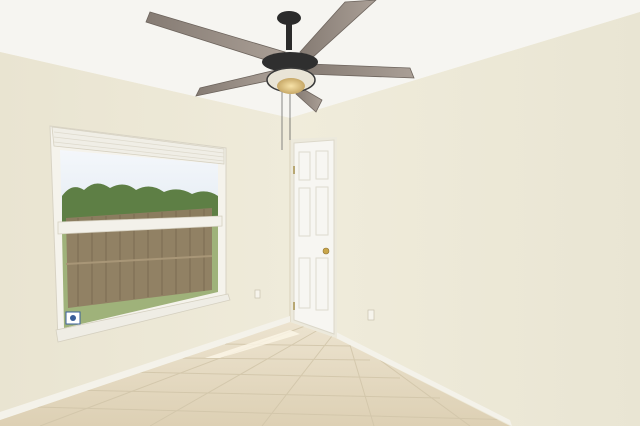  Describe the element at coordinates (291, 86) in the screenshot. I see `fan-light-bulb` at that location.